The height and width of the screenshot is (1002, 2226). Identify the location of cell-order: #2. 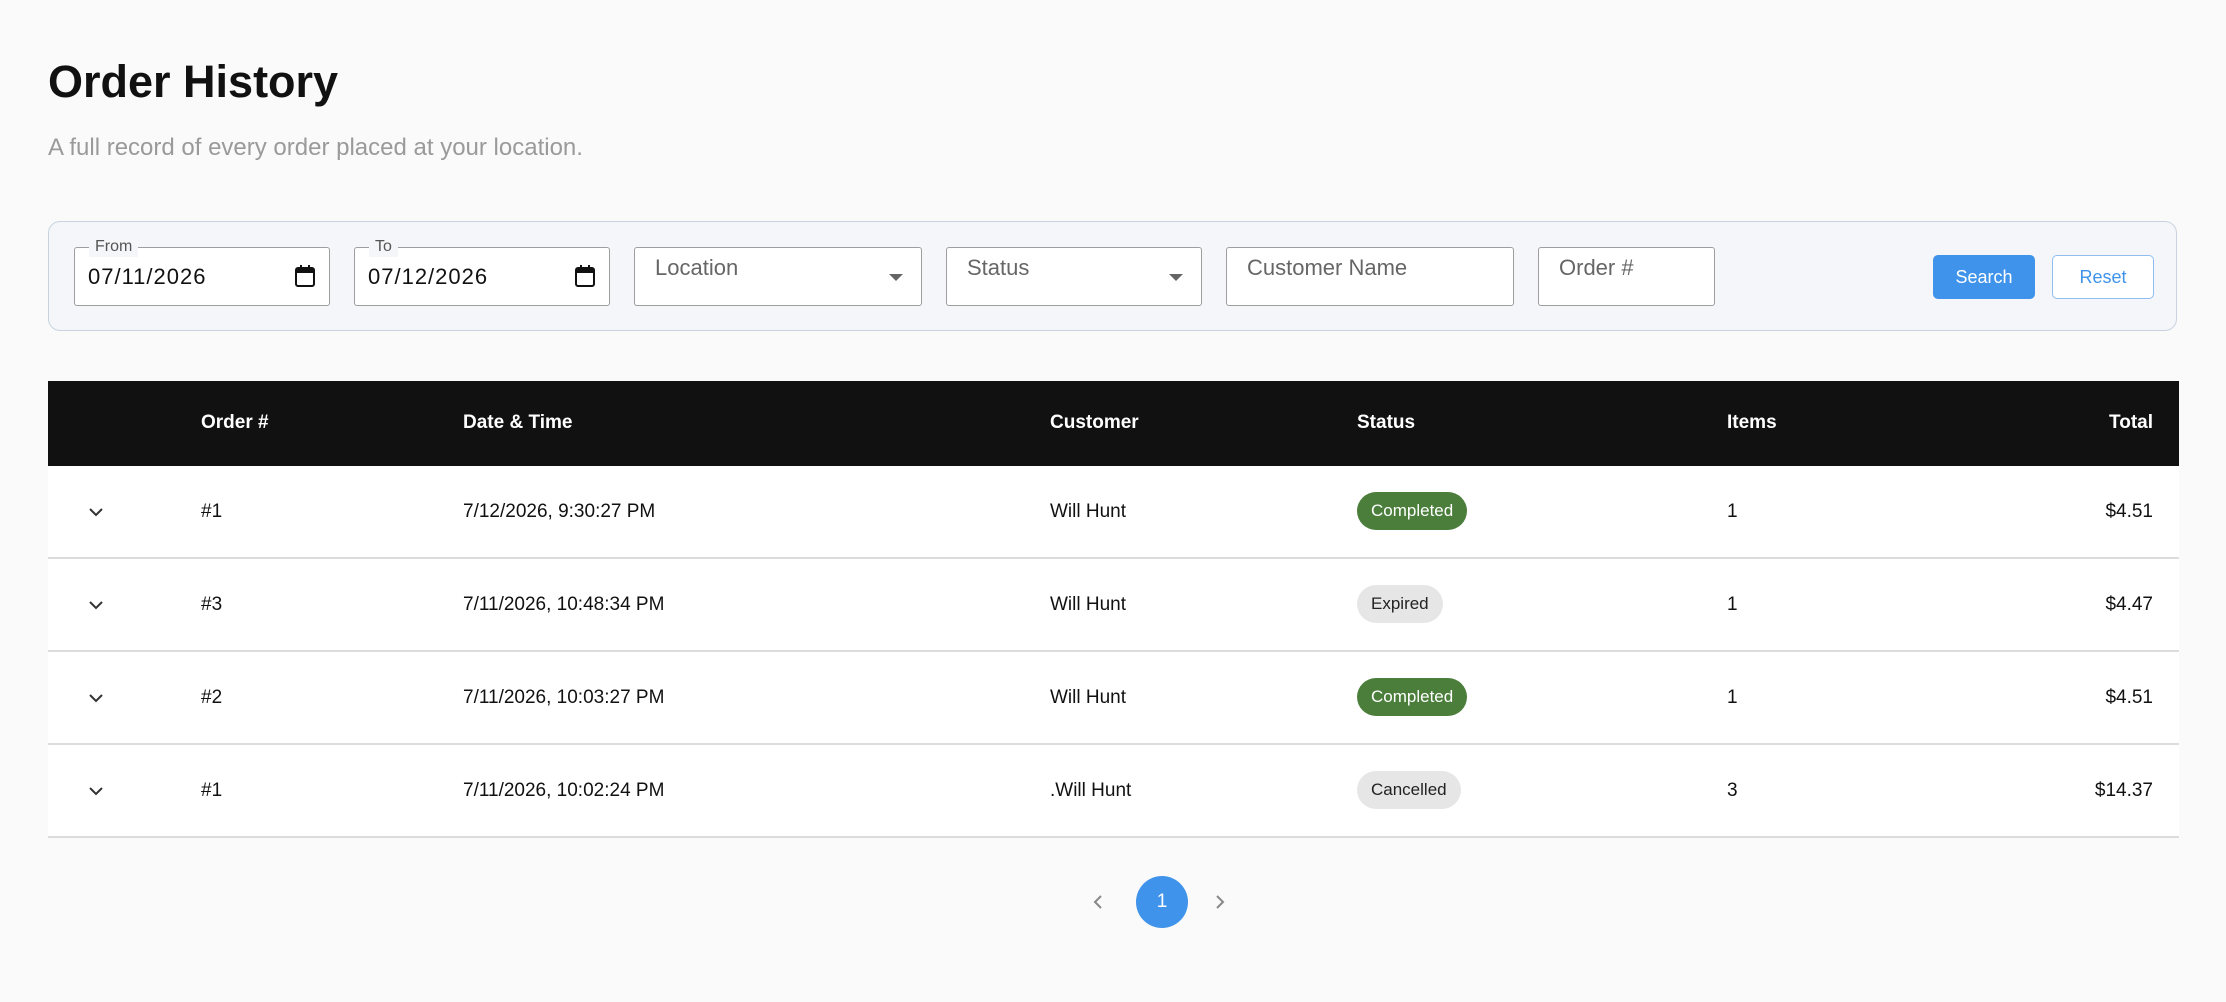
(212, 697).